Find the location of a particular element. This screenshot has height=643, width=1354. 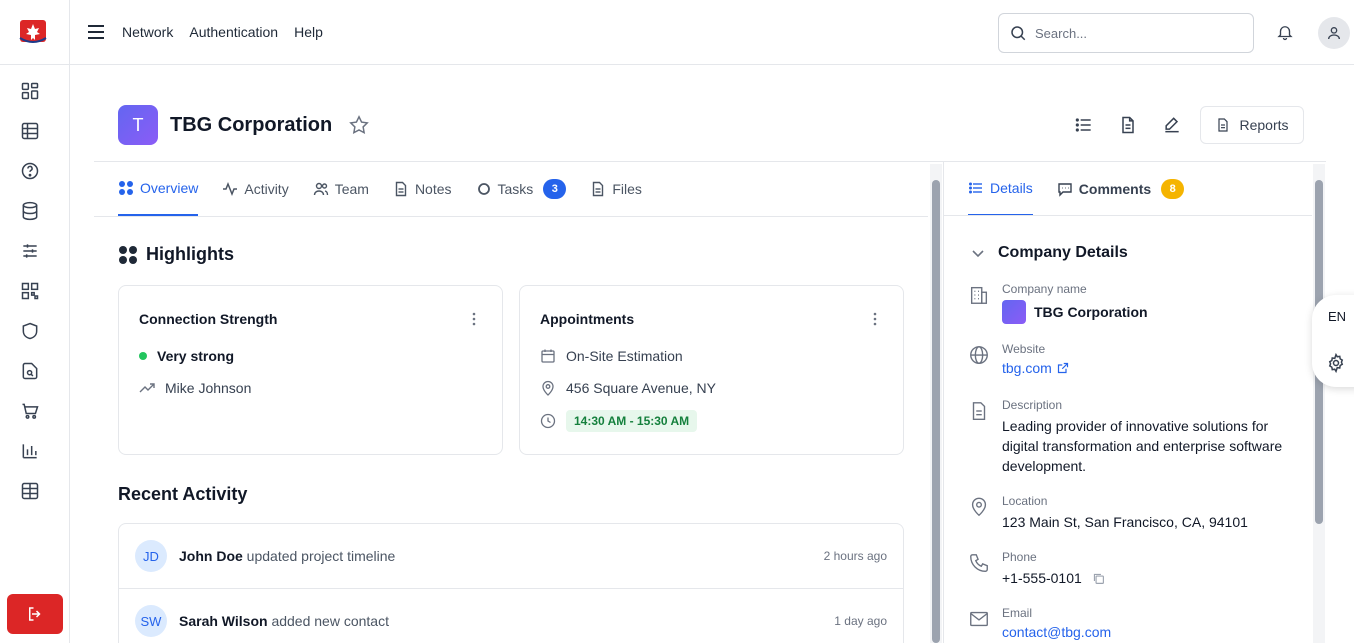

main-scrollbar is located at coordinates (936, 403).